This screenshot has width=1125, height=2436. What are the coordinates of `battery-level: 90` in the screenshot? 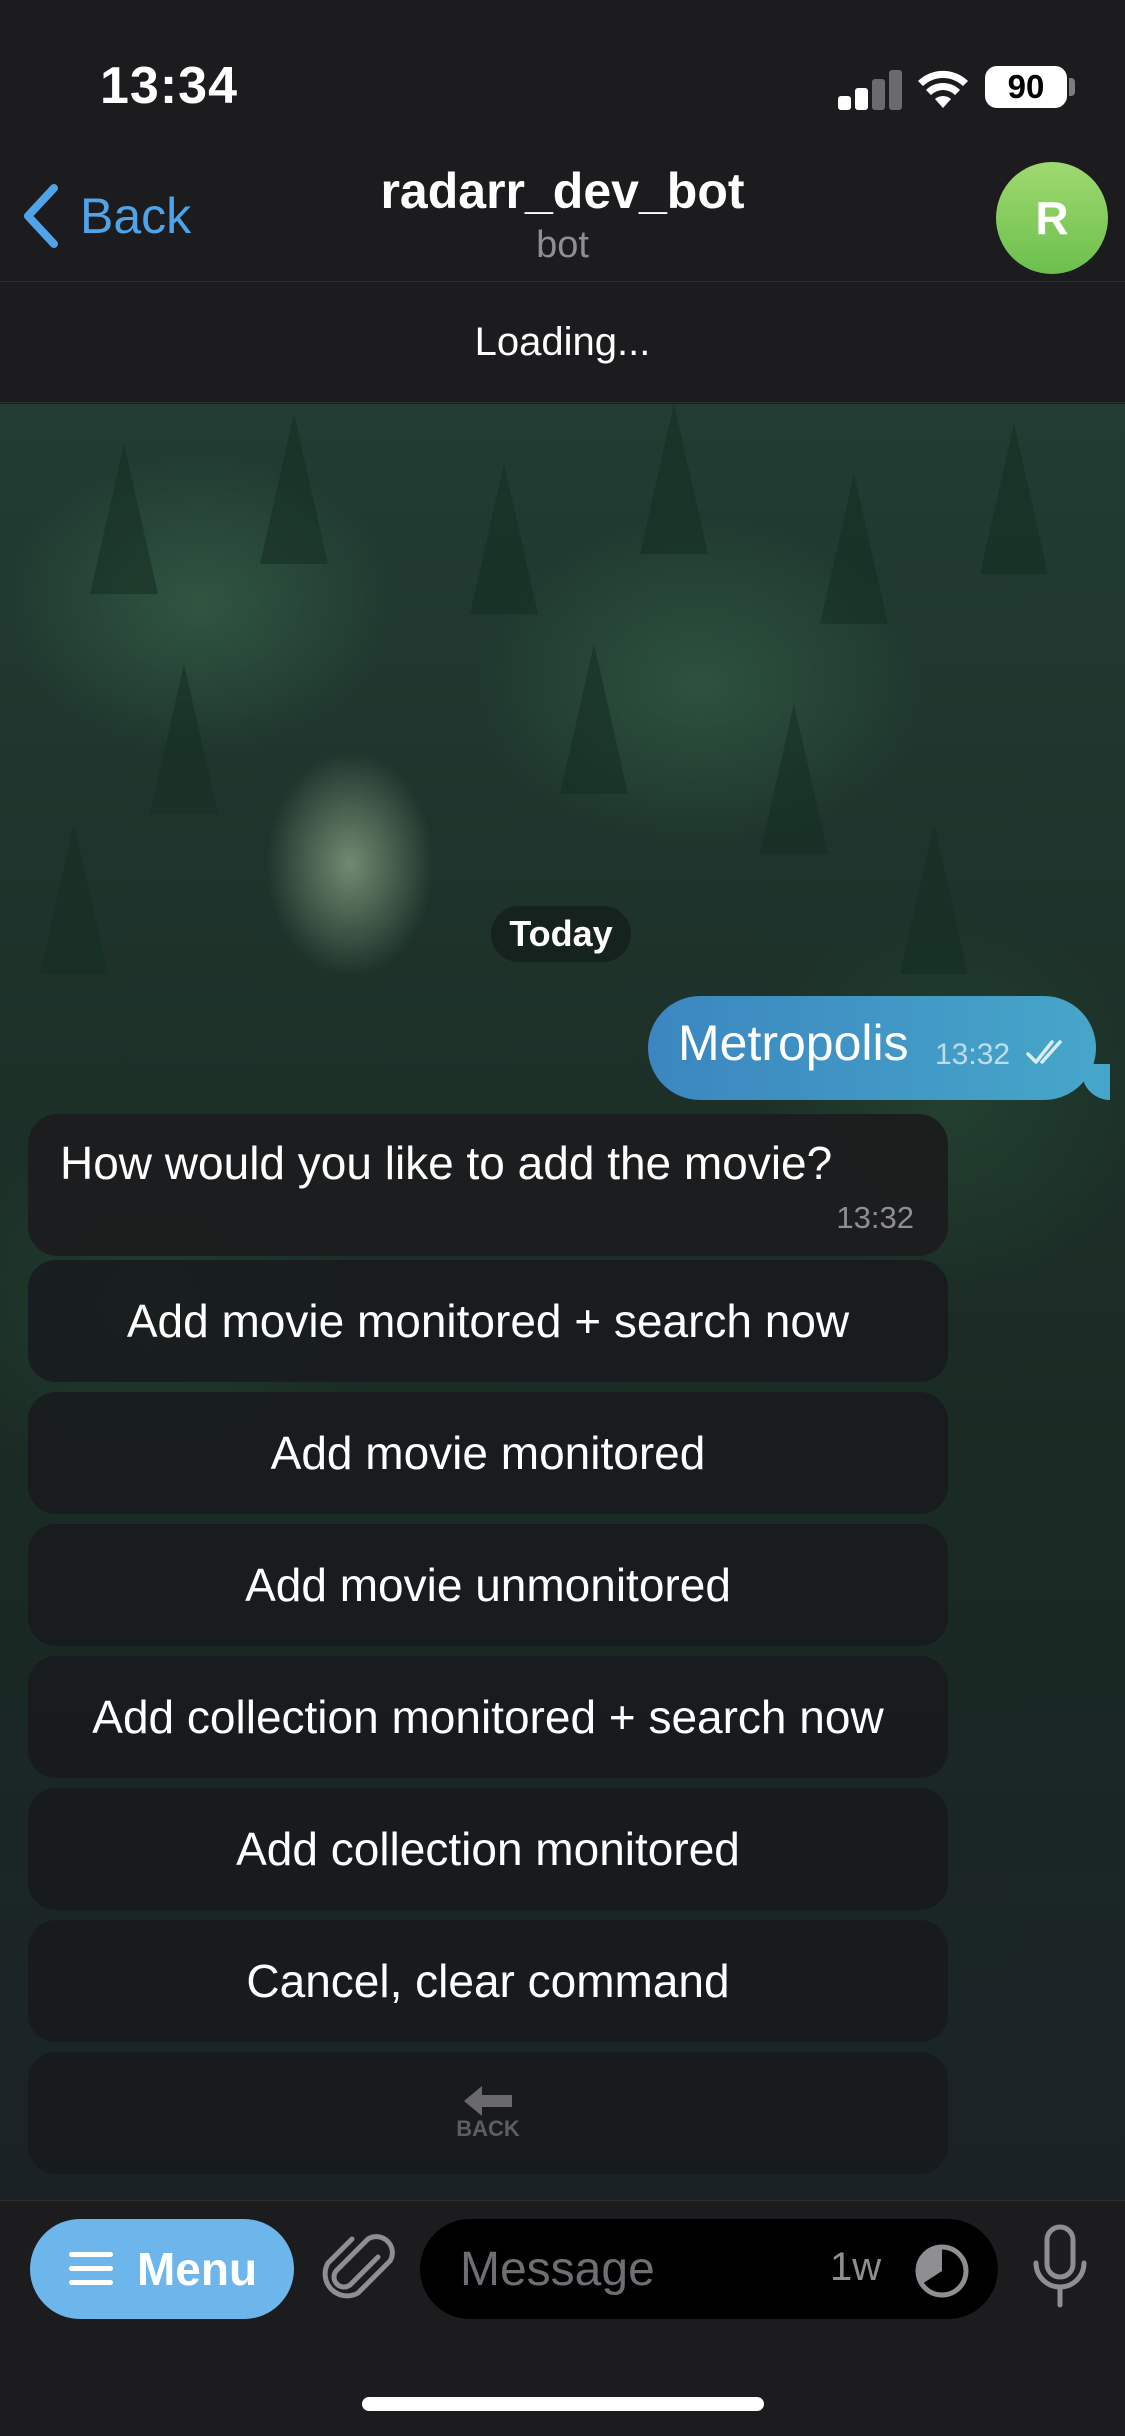 It's located at (1026, 87).